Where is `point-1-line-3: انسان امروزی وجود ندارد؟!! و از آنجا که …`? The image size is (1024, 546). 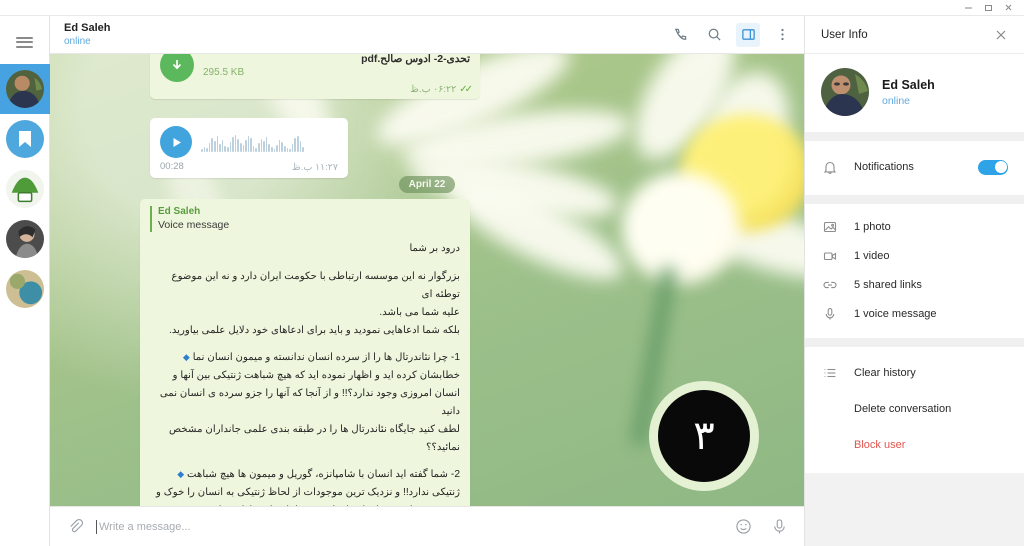
point-1-line-3: انسان امروزی وجود ندارد؟!! و از آنجا که … is located at coordinates (309, 402).